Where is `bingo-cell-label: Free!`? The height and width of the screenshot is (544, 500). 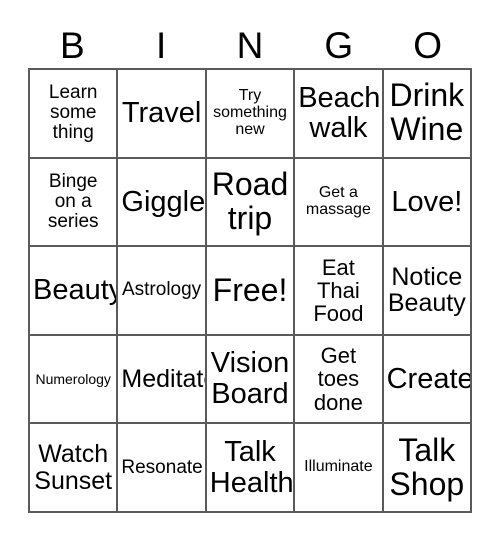 bingo-cell-label: Free! is located at coordinates (250, 289).